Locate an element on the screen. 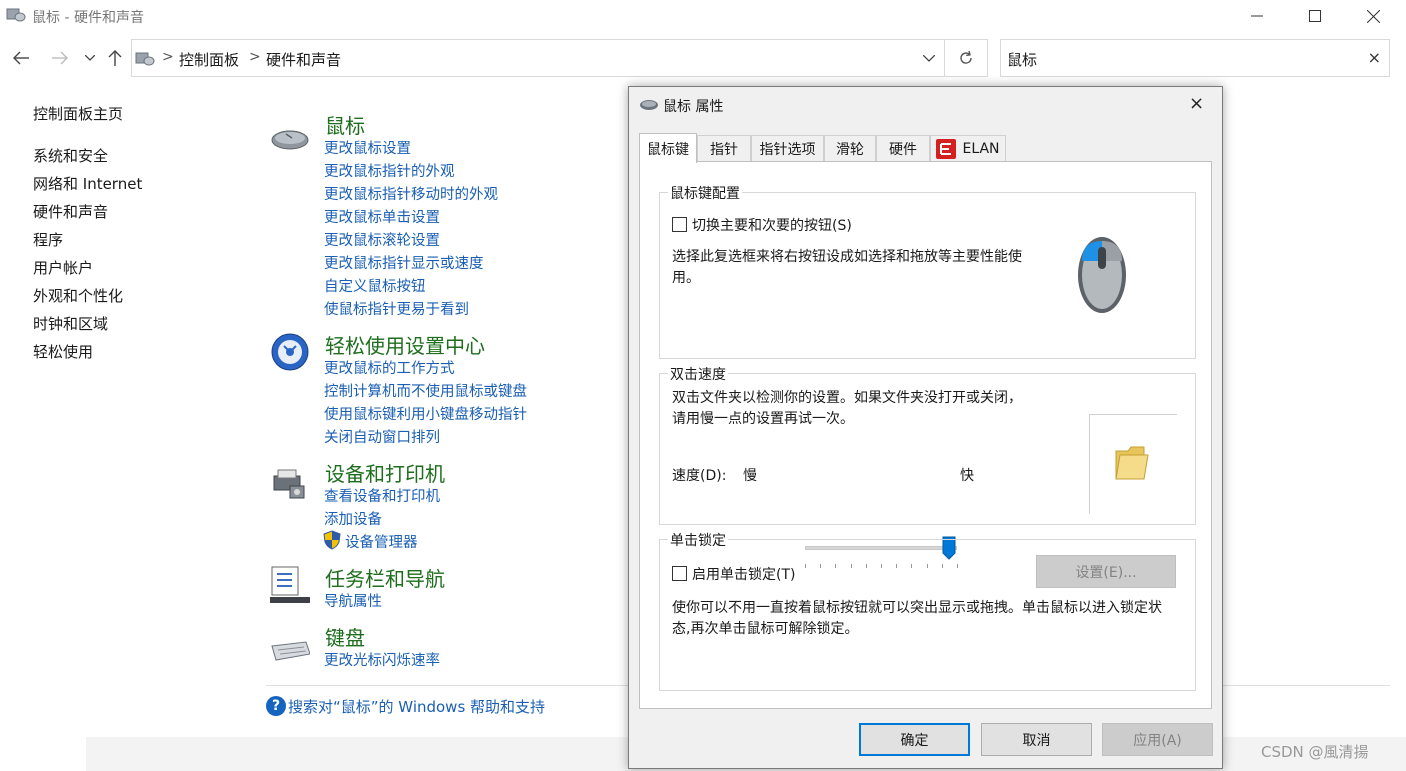 This screenshot has height=771, width=1406. recent-locations-button is located at coordinates (90, 58).